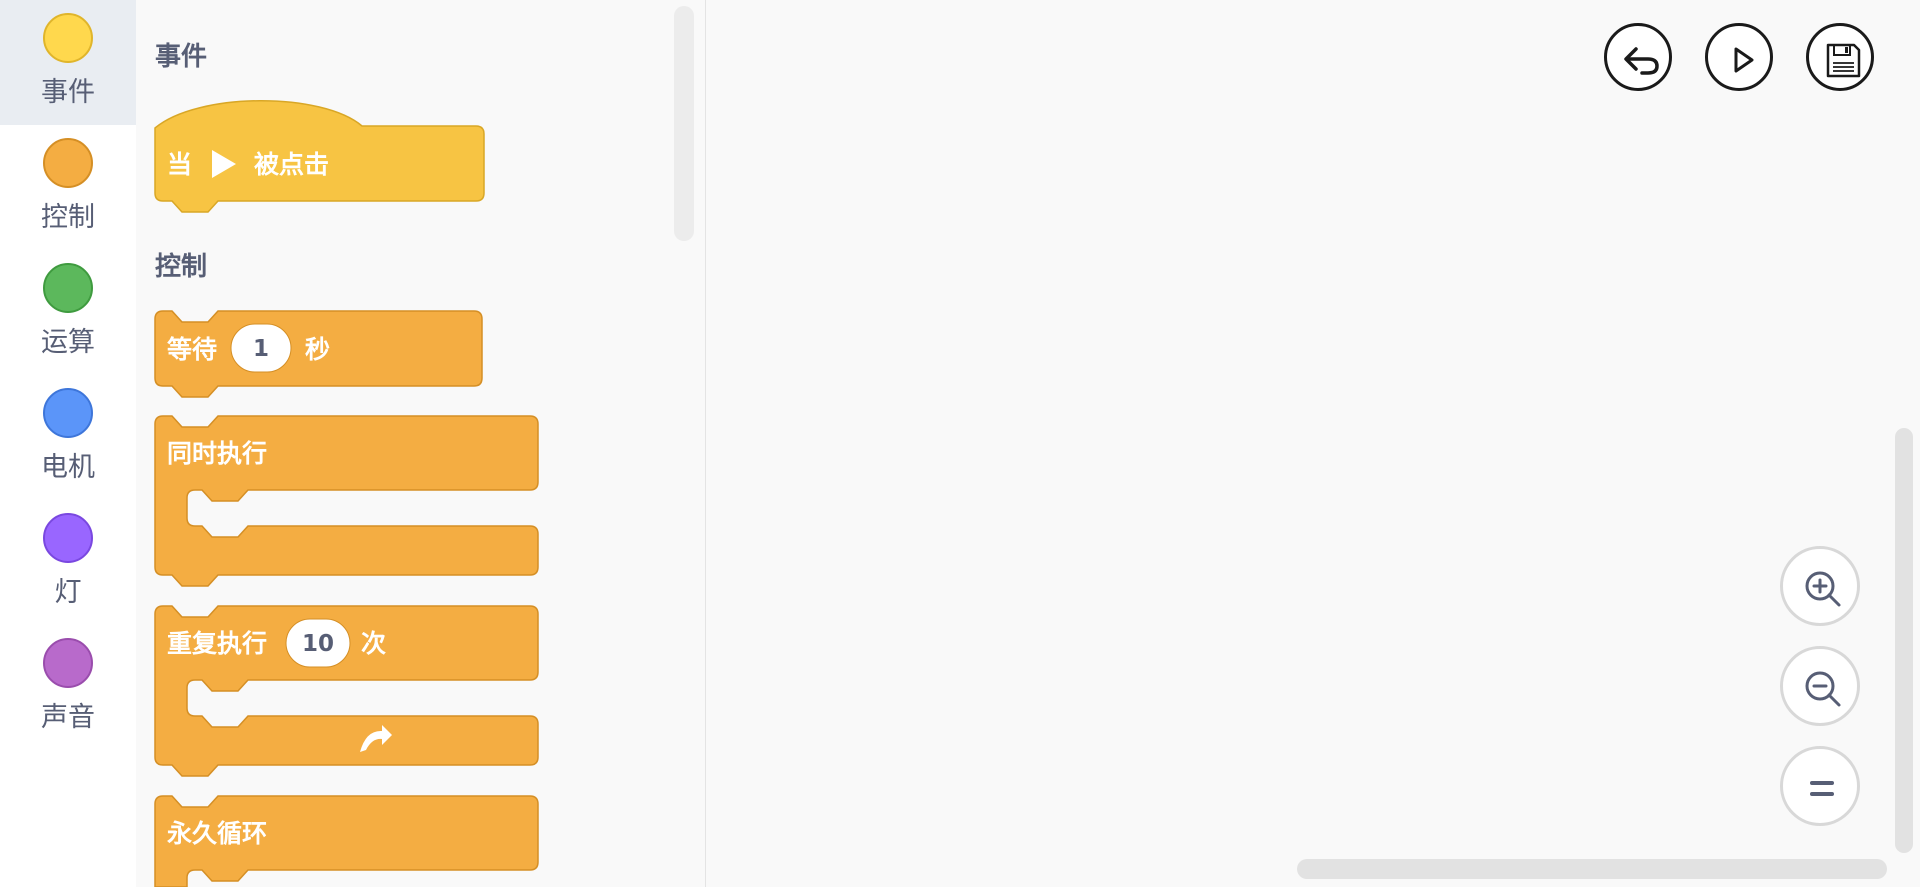  I want to click on category-operators-dot-icon, so click(68, 288).